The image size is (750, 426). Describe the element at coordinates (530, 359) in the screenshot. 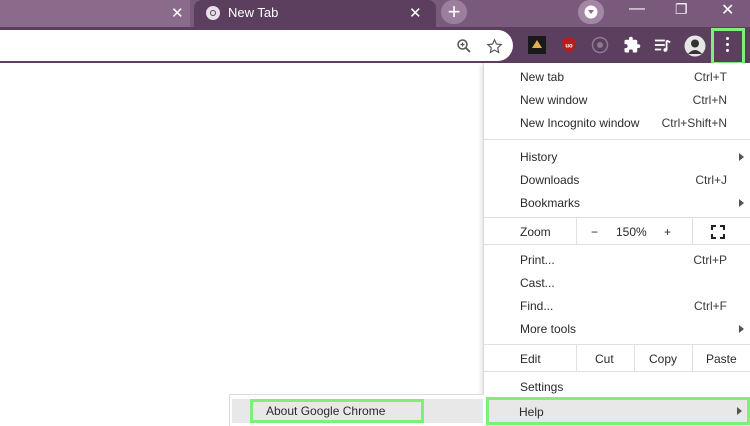

I see `edit-label: Edit` at that location.